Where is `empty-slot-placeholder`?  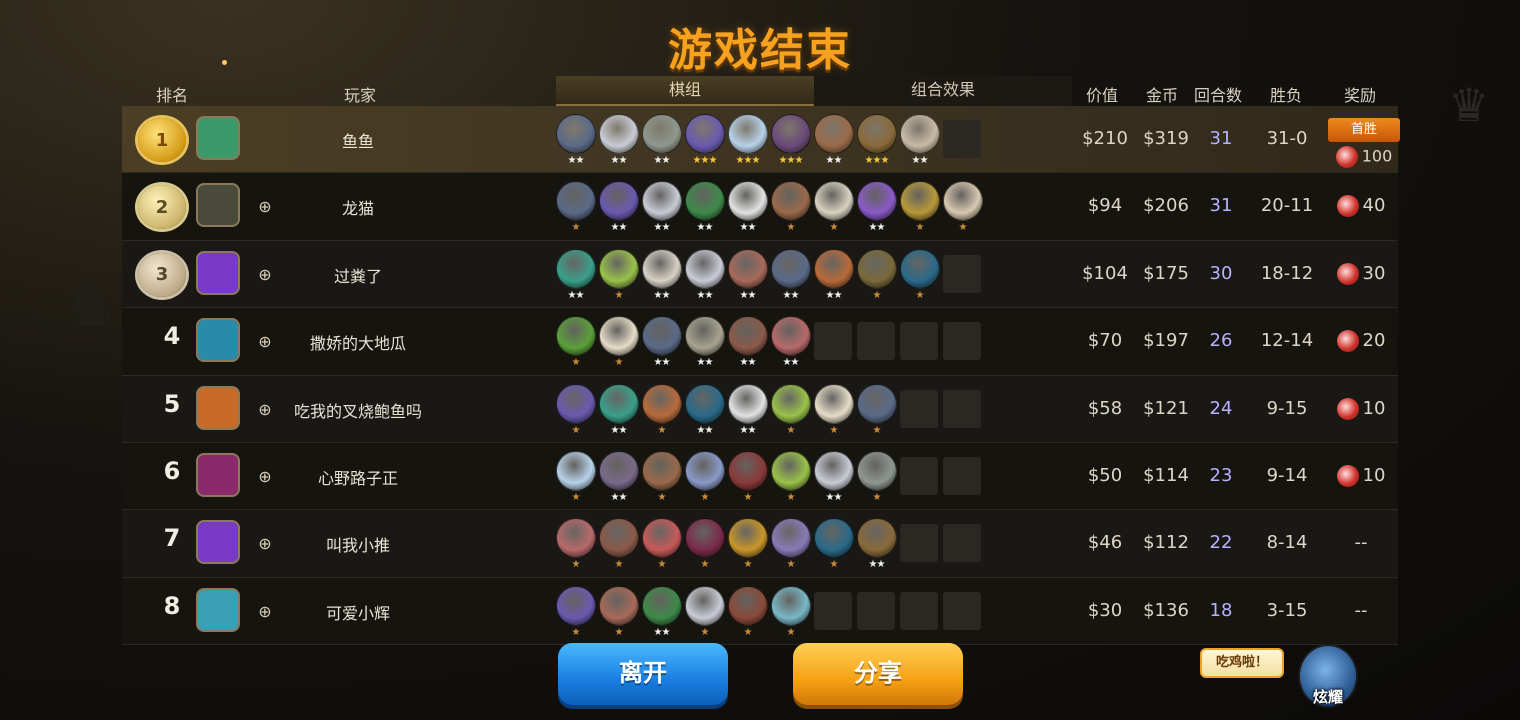 empty-slot-placeholder is located at coordinates (876, 341).